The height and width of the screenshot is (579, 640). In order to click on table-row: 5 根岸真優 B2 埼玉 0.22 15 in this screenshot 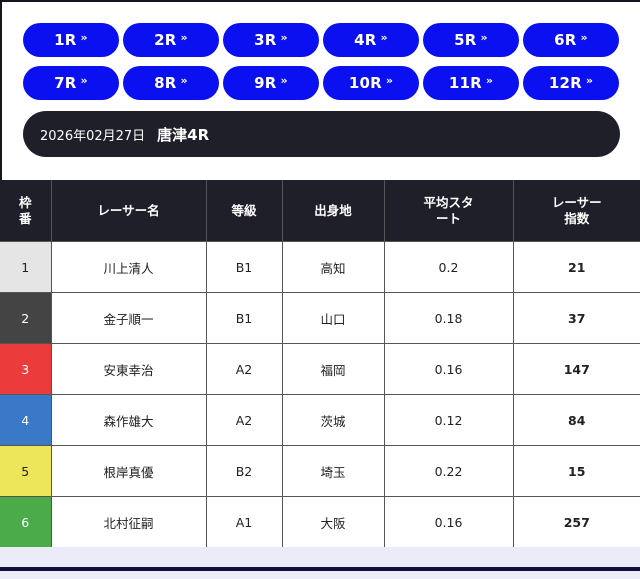, I will do `click(320, 471)`.